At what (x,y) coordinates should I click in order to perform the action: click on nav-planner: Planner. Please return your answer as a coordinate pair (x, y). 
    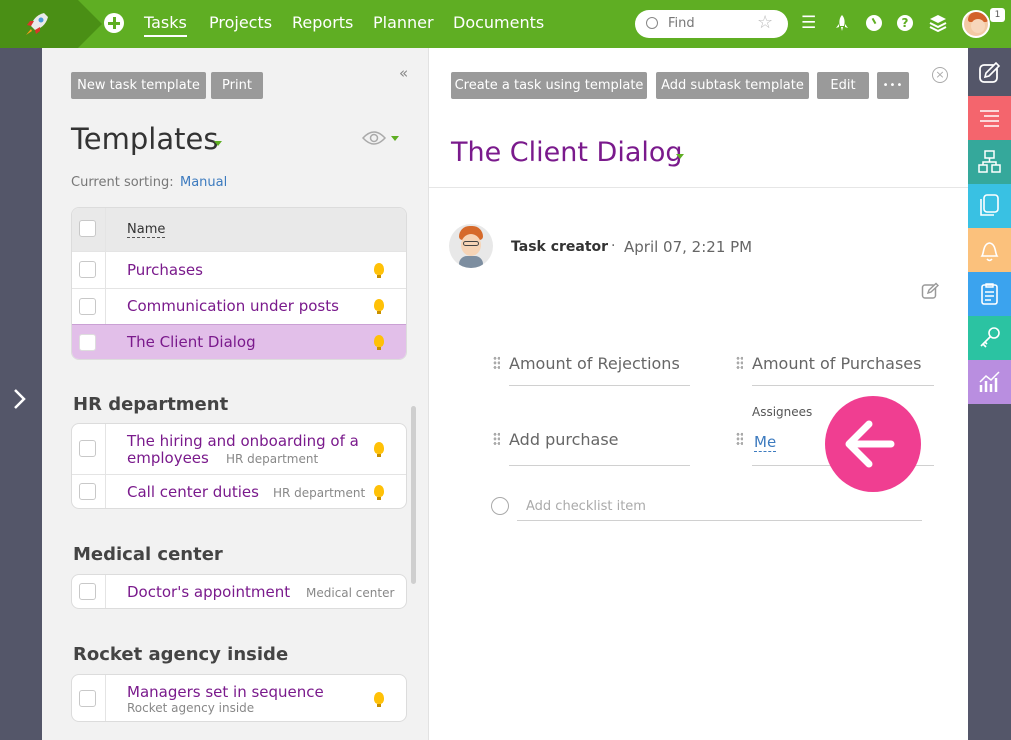
    Looking at the image, I should click on (403, 22).